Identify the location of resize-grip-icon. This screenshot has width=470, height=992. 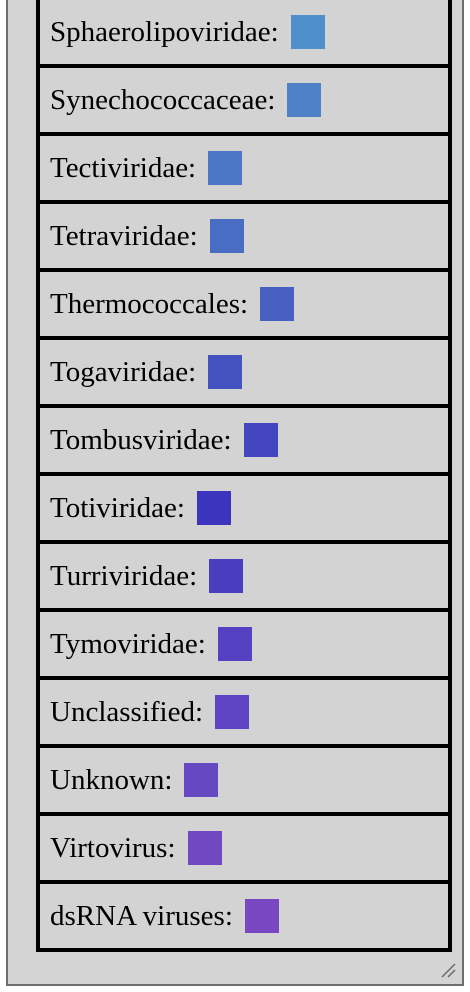
(447, 969).